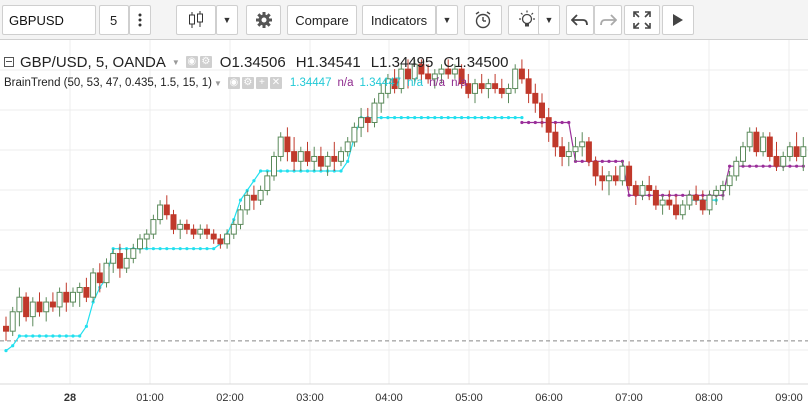 This screenshot has width=808, height=405. What do you see at coordinates (9, 62) in the screenshot?
I see `collapse-icon` at bounding box center [9, 62].